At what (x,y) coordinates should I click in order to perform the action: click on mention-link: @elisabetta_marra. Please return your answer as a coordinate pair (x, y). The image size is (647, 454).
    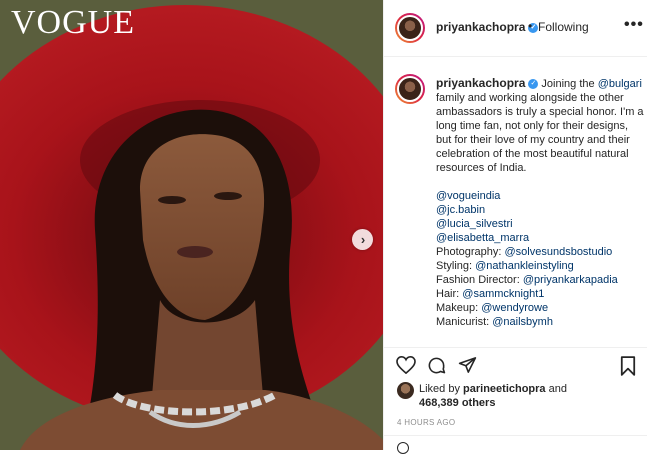
    Looking at the image, I should click on (482, 238).